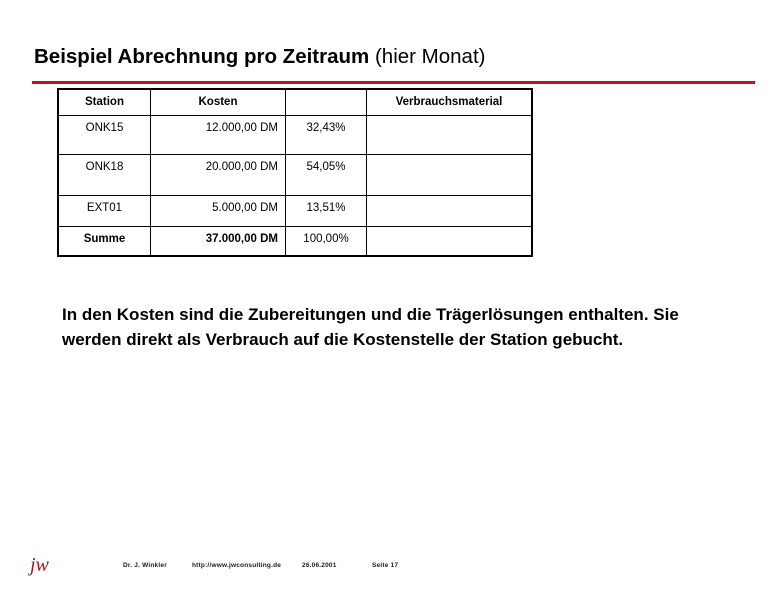 This screenshot has height=600, width=780. What do you see at coordinates (385, 565) in the screenshot?
I see `footer-page-number: Seite 17` at bounding box center [385, 565].